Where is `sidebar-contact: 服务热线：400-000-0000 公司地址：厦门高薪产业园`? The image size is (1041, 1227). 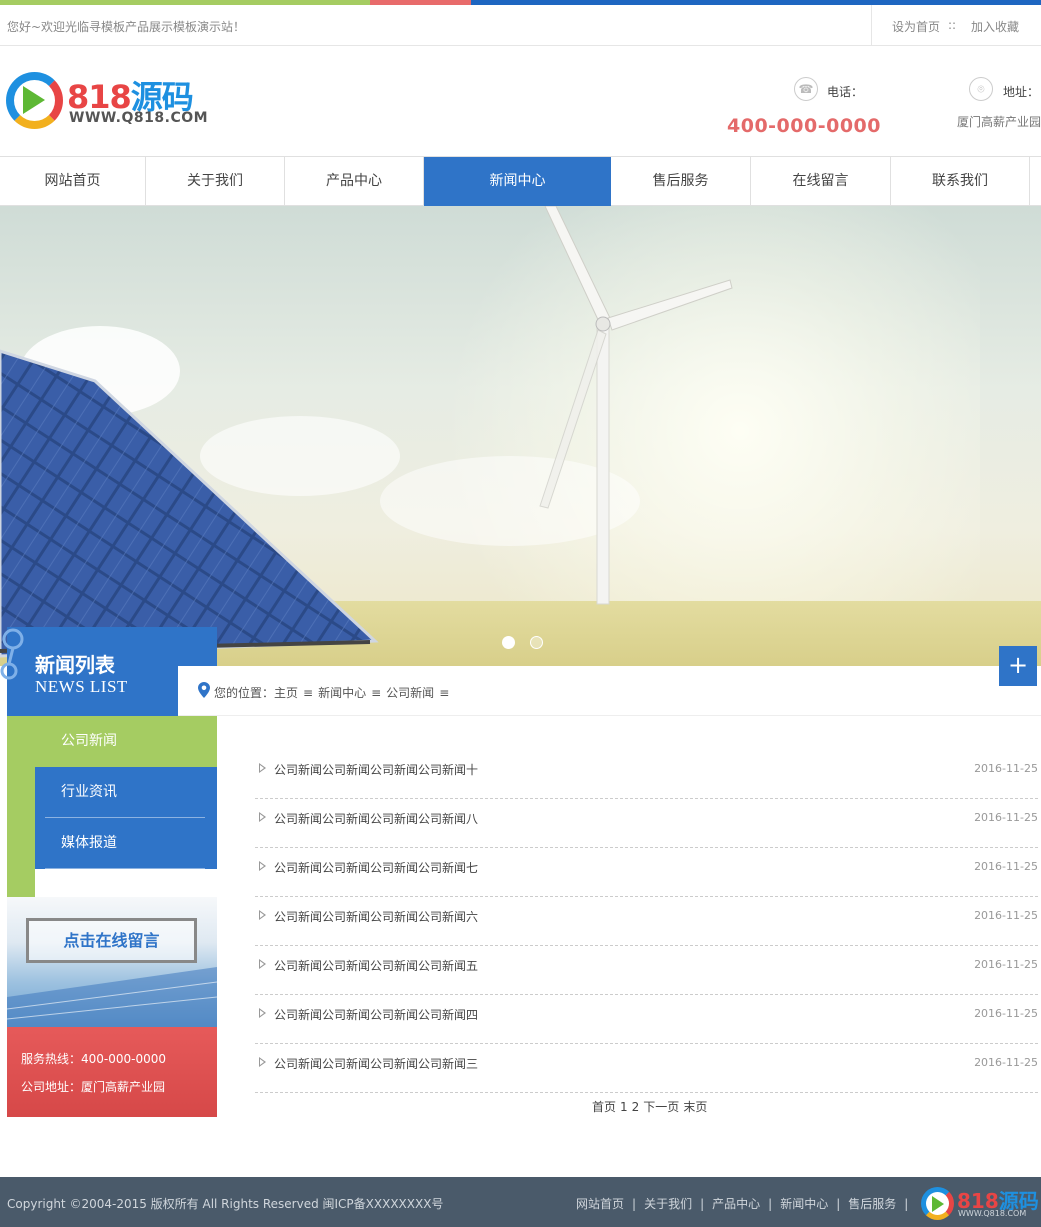
sidebar-contact: 服务热线：400-000-0000 公司地址：厦门高薪产业园 is located at coordinates (112, 1072).